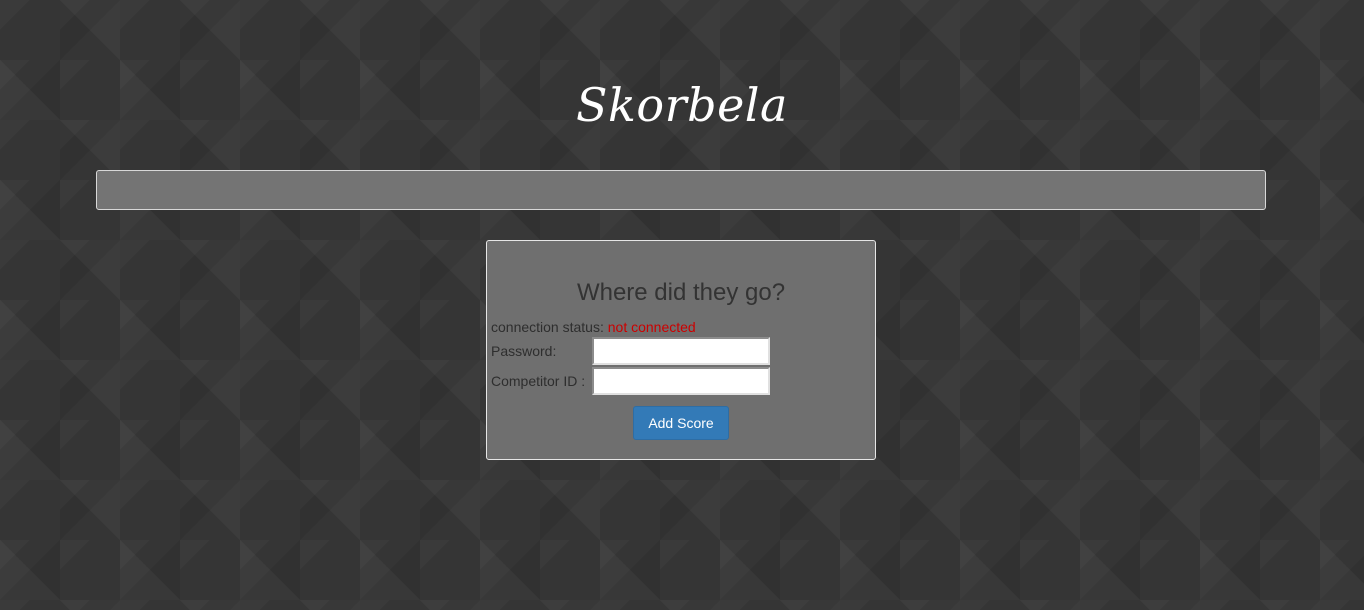 The width and height of the screenshot is (1364, 610). Describe the element at coordinates (681, 190) in the screenshot. I see `top-bar` at that location.